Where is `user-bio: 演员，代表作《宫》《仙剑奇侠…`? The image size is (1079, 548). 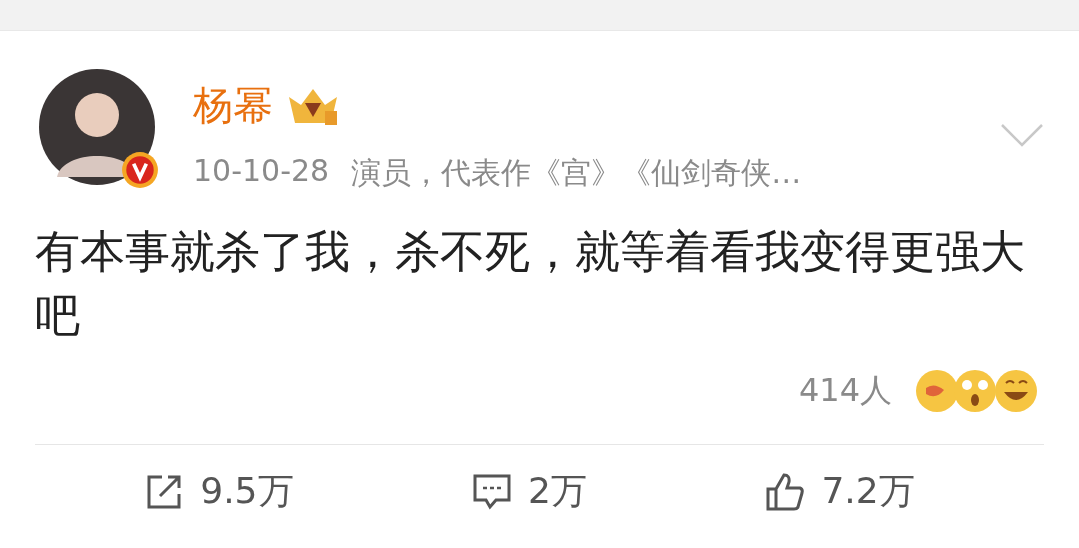
user-bio: 演员，代表作《宫》《仙剑奇侠… is located at coordinates (576, 173).